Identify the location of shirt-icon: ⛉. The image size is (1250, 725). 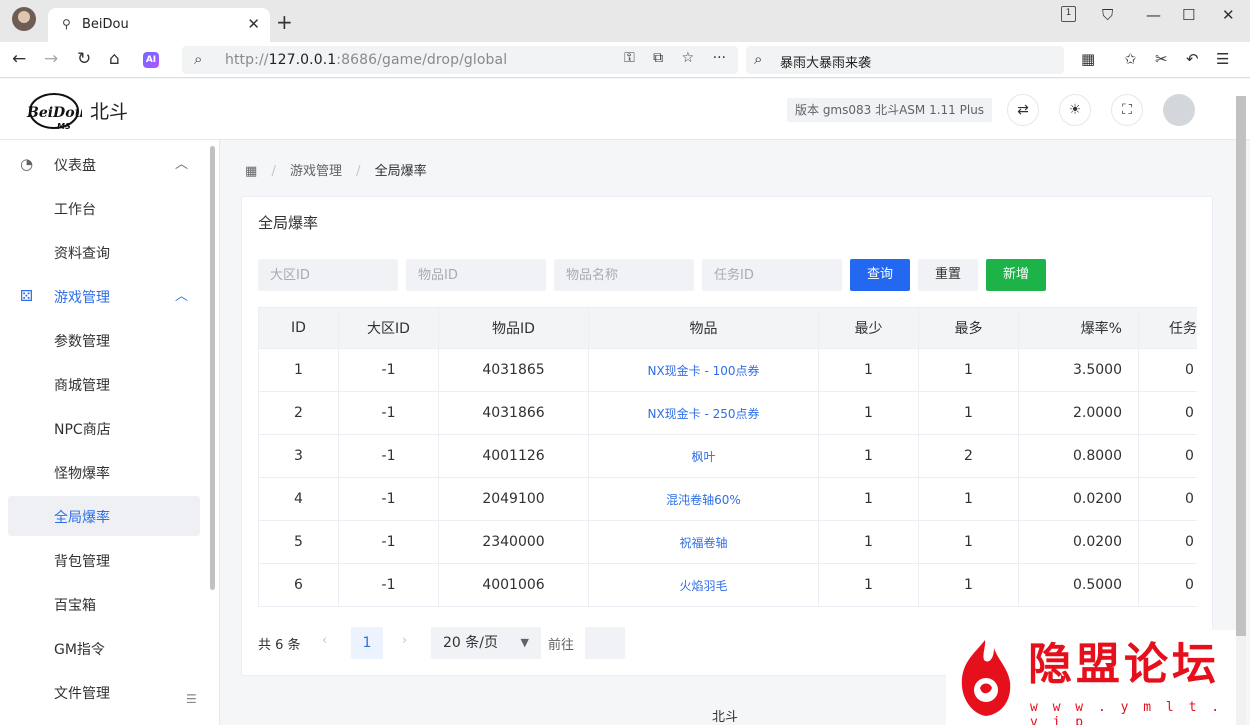
(1107, 15).